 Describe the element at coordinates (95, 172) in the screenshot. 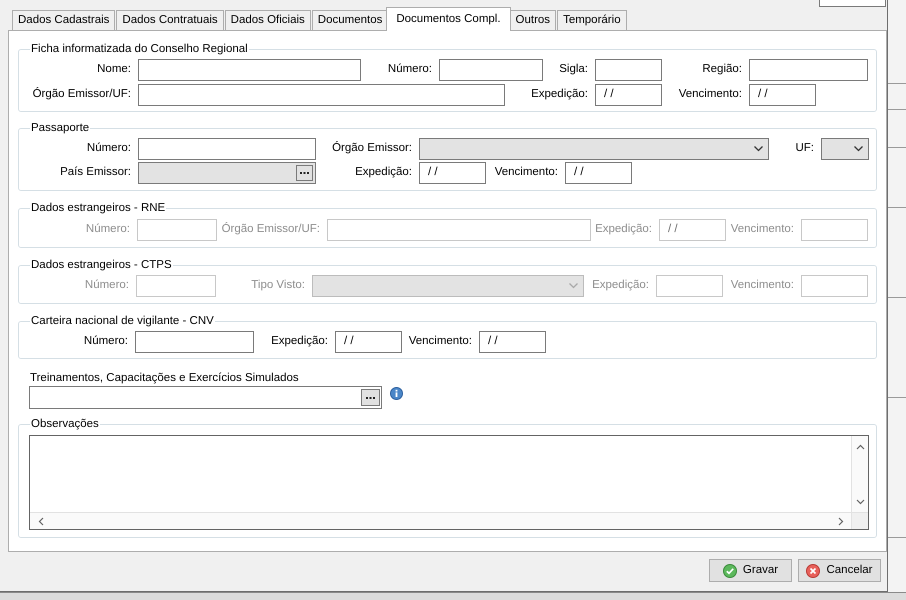

I see `field-label: País Emissor:` at that location.